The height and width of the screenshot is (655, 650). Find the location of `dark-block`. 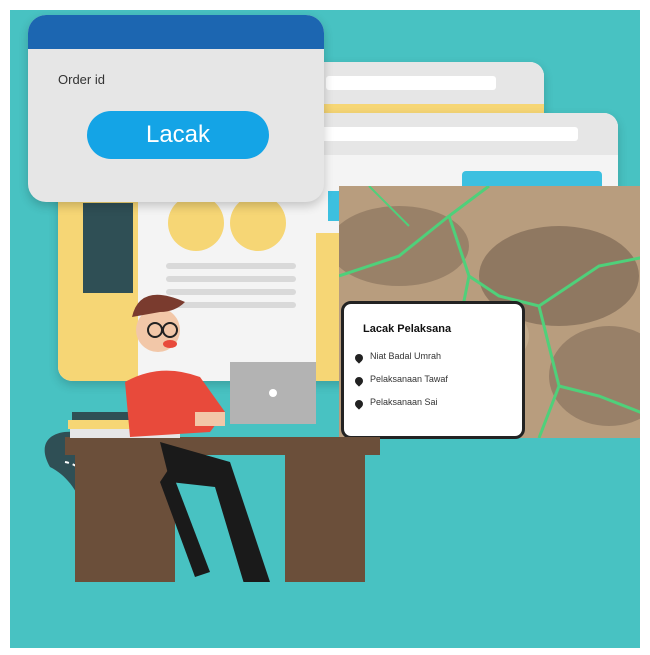

dark-block is located at coordinates (108, 248).